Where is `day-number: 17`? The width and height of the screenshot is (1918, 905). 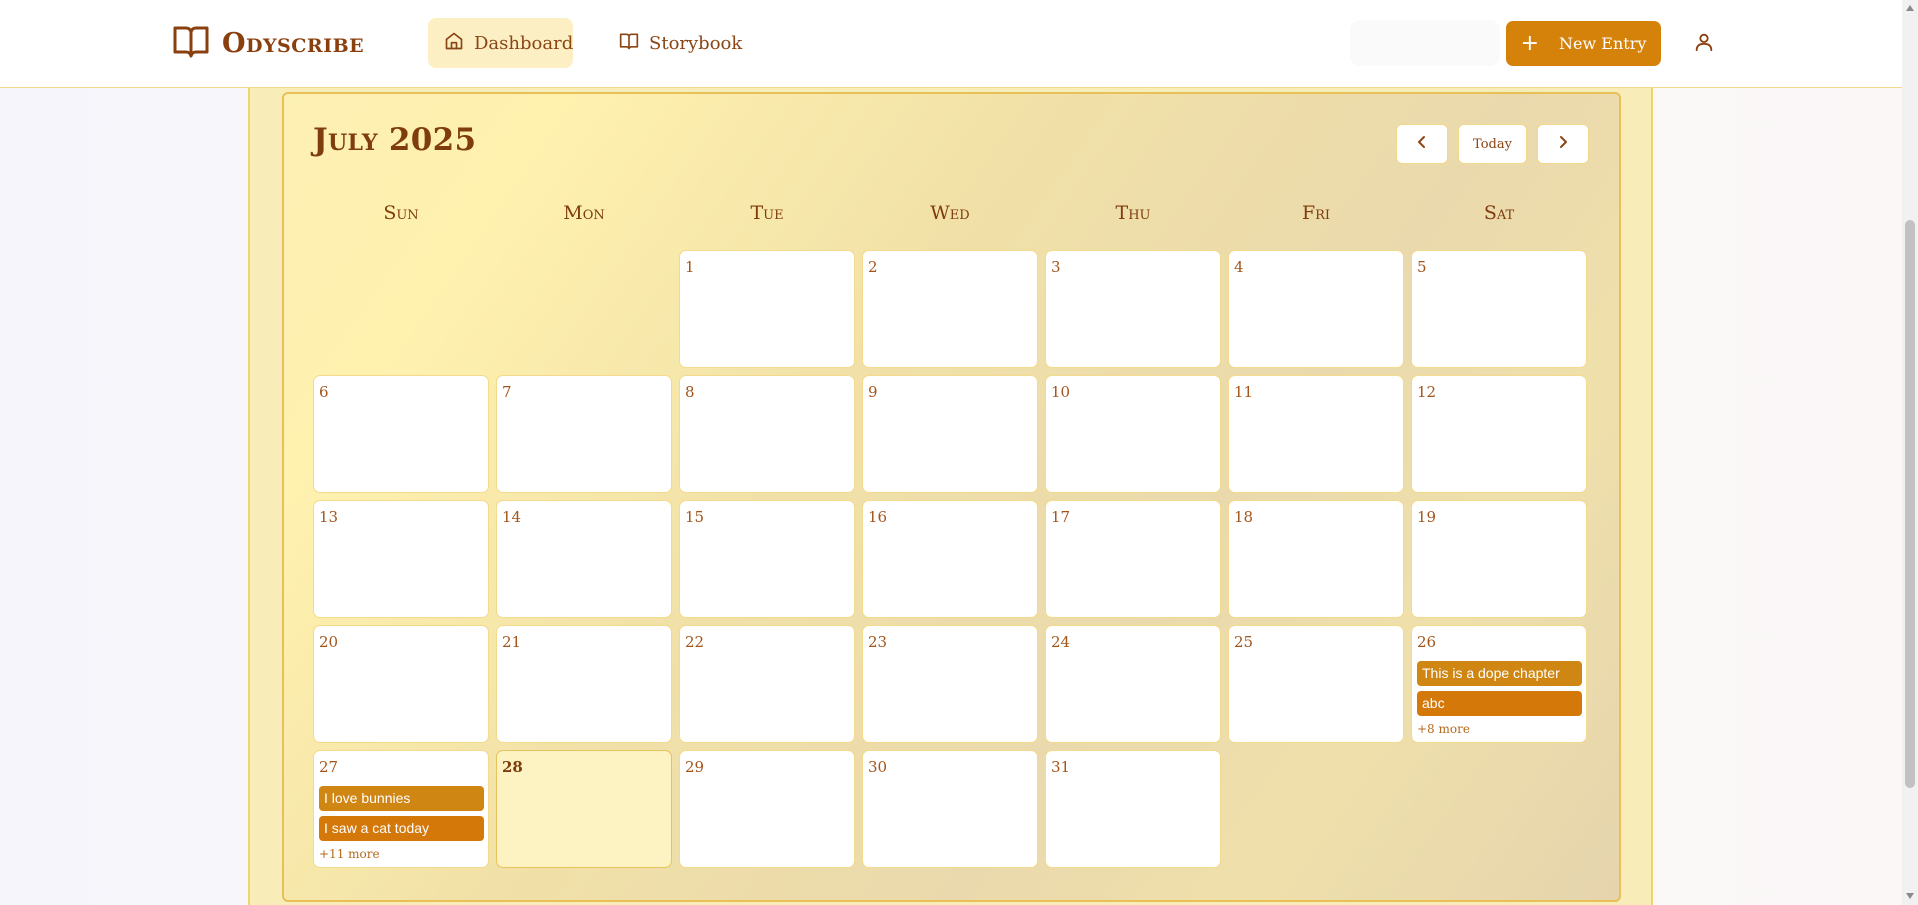
day-number: 17 is located at coordinates (1061, 517).